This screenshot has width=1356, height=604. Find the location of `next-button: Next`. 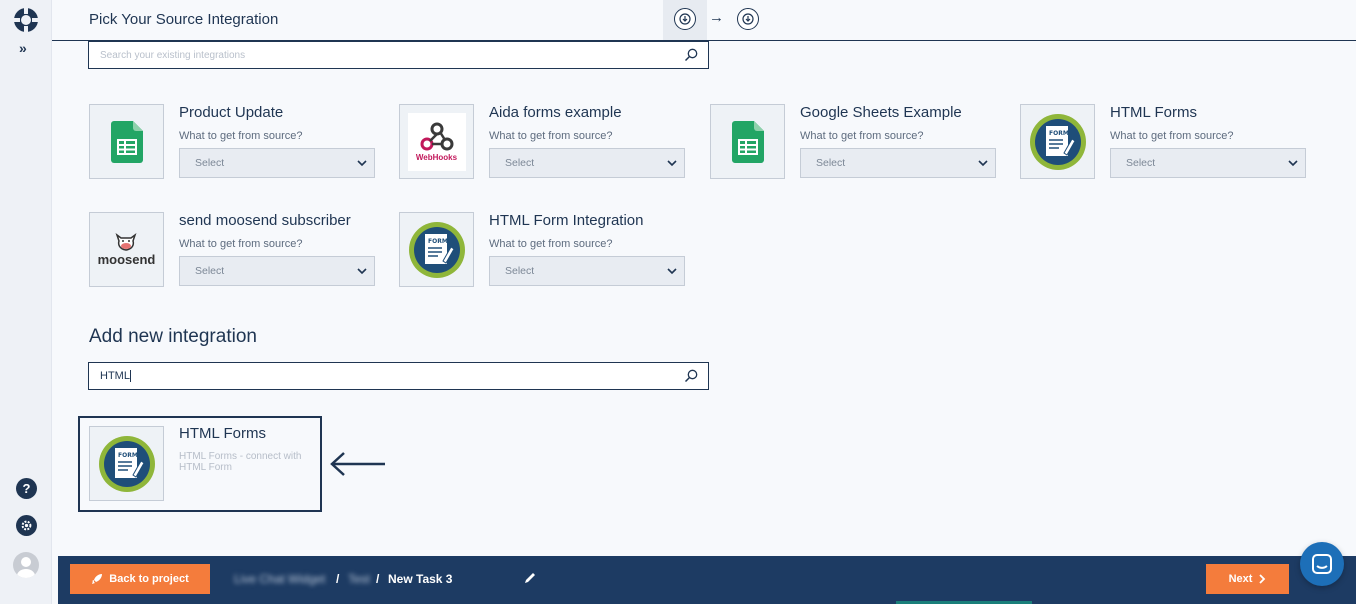

next-button: Next is located at coordinates (1247, 579).